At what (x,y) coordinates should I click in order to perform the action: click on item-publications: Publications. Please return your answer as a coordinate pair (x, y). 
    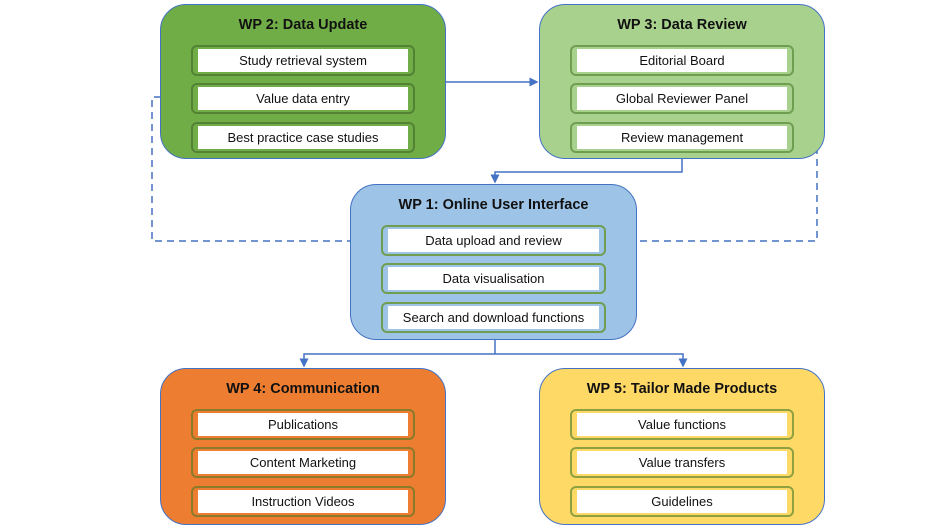
    Looking at the image, I should click on (303, 424).